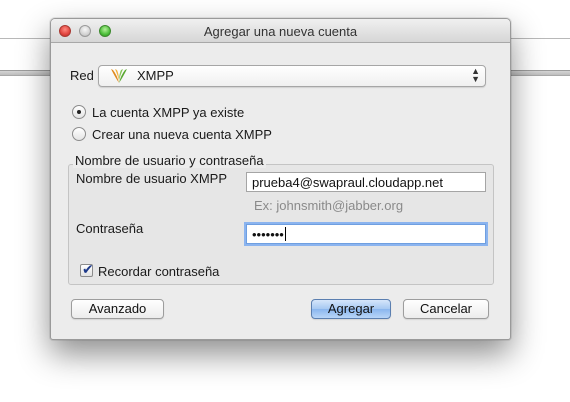  I want to click on title-bar: Agregar una nueva cuenta, so click(280, 31).